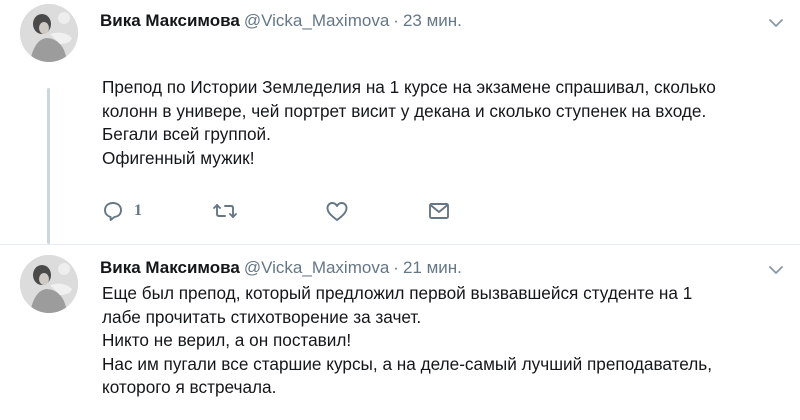  What do you see at coordinates (300, 211) in the screenshot?
I see `tweet-actions: 1` at bounding box center [300, 211].